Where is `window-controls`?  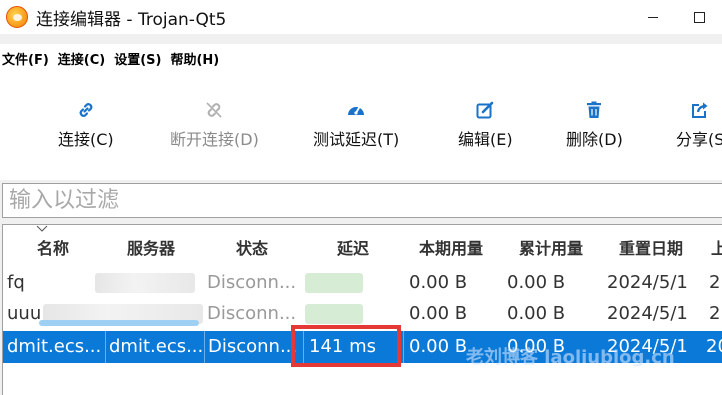 window-controls is located at coordinates (676, 17).